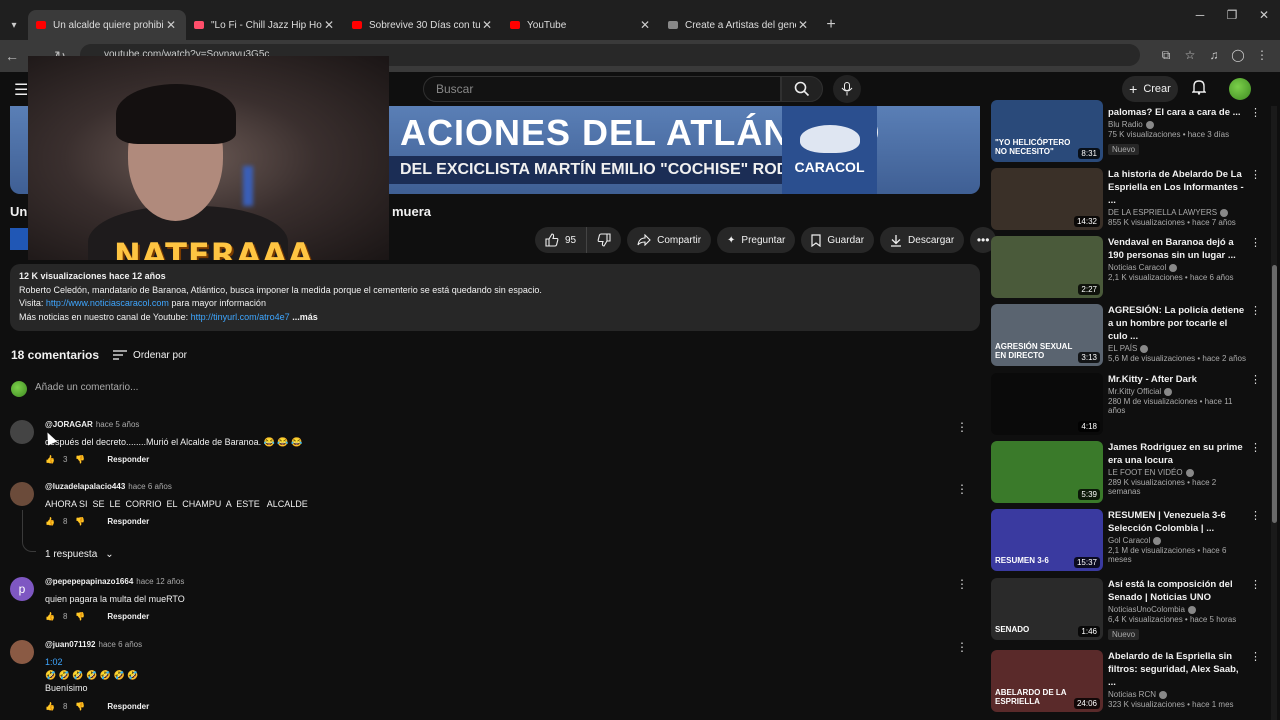 The image size is (1280, 720). I want to click on install-icon: ⧉, so click(1166, 55).